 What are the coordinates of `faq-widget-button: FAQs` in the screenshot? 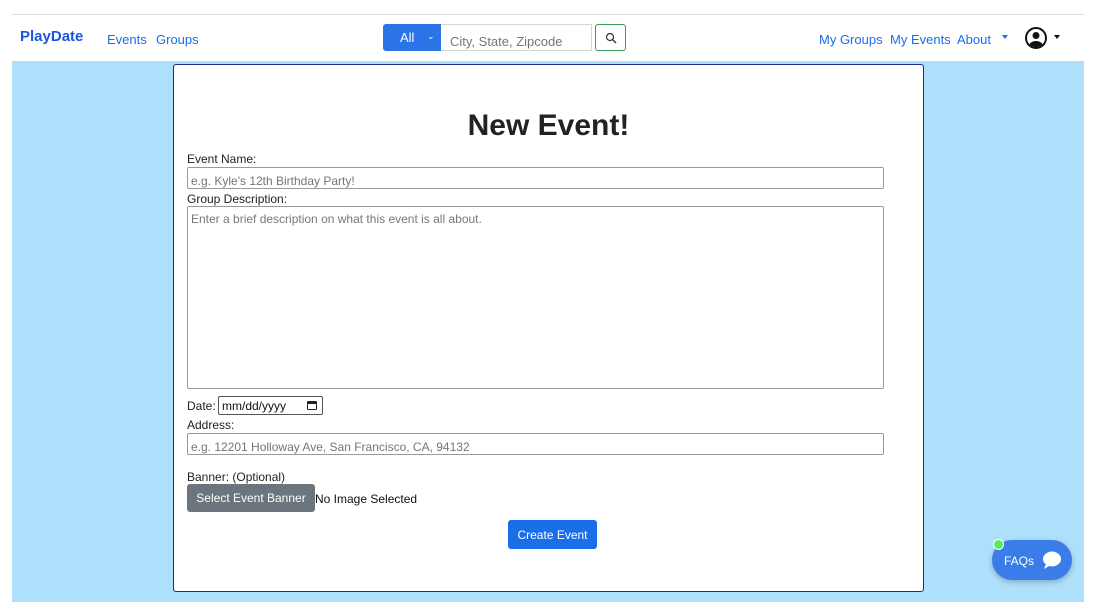 It's located at (1032, 560).